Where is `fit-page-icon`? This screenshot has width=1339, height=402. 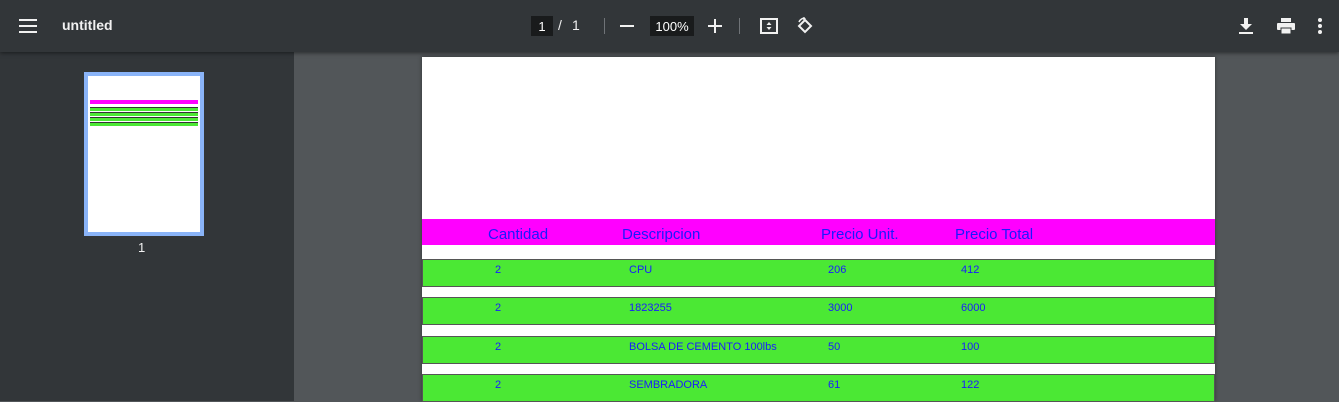
fit-page-icon is located at coordinates (769, 26).